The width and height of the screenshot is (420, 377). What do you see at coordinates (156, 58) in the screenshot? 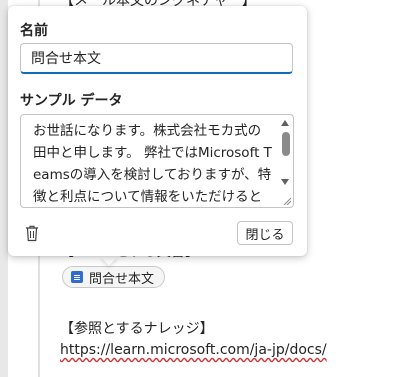
I see `name-input` at bounding box center [156, 58].